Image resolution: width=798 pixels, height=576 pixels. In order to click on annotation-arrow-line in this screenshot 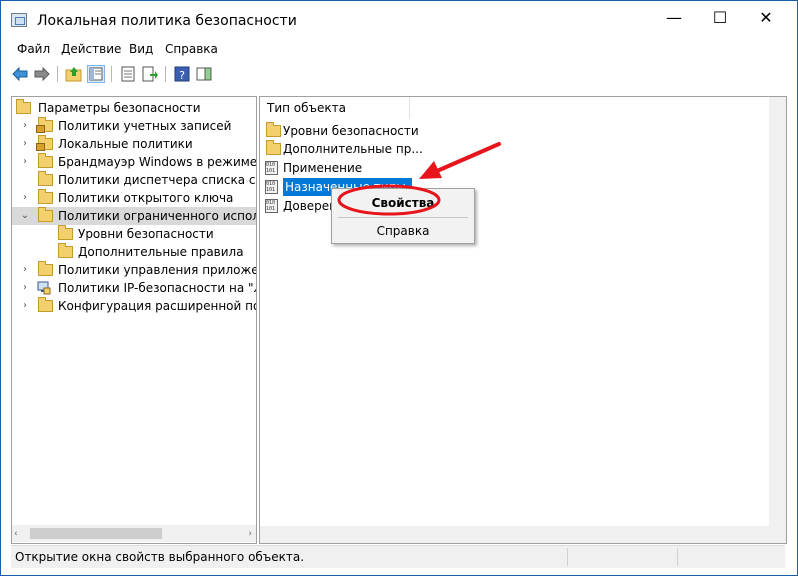, I will do `click(468, 157)`.